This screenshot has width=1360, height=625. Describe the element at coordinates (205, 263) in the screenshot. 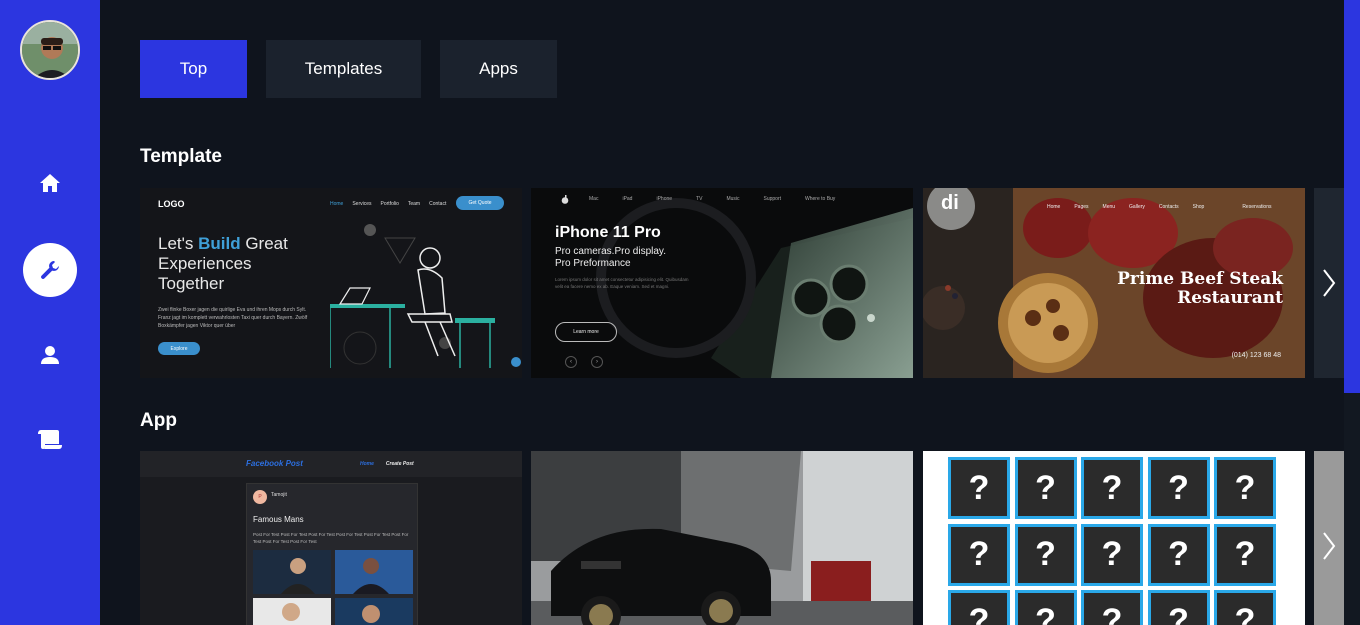

I see `headline-part: Experiences` at that location.